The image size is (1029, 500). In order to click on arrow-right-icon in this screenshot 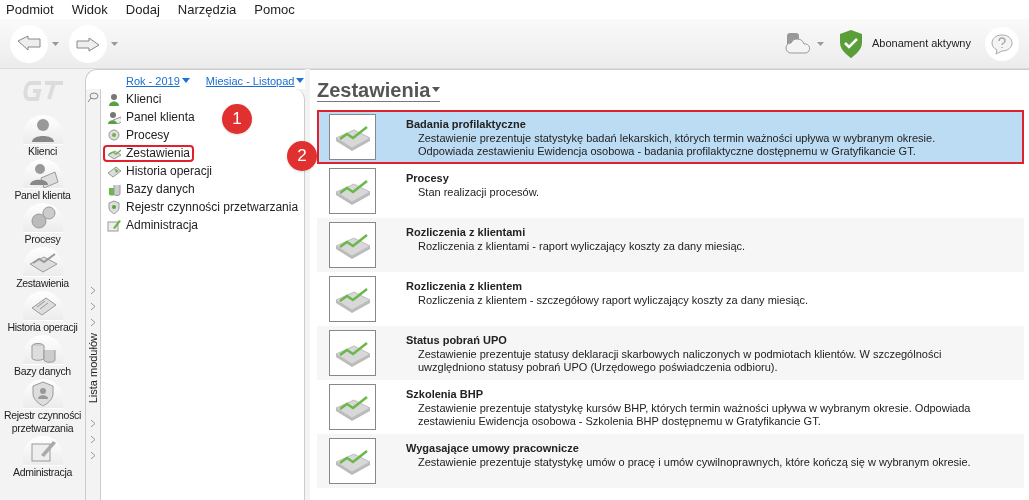, I will do `click(88, 43)`.